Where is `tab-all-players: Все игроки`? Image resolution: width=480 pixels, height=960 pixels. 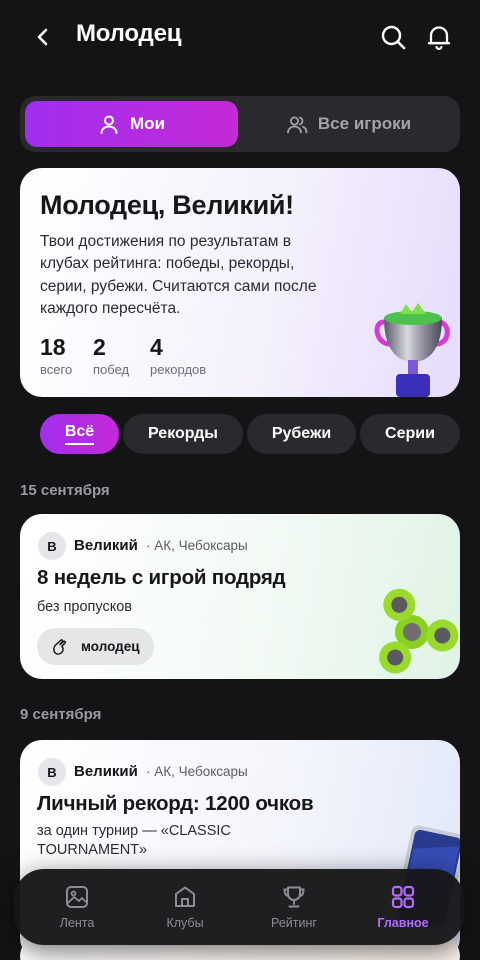
tab-all-players: Все игроки is located at coordinates (348, 124).